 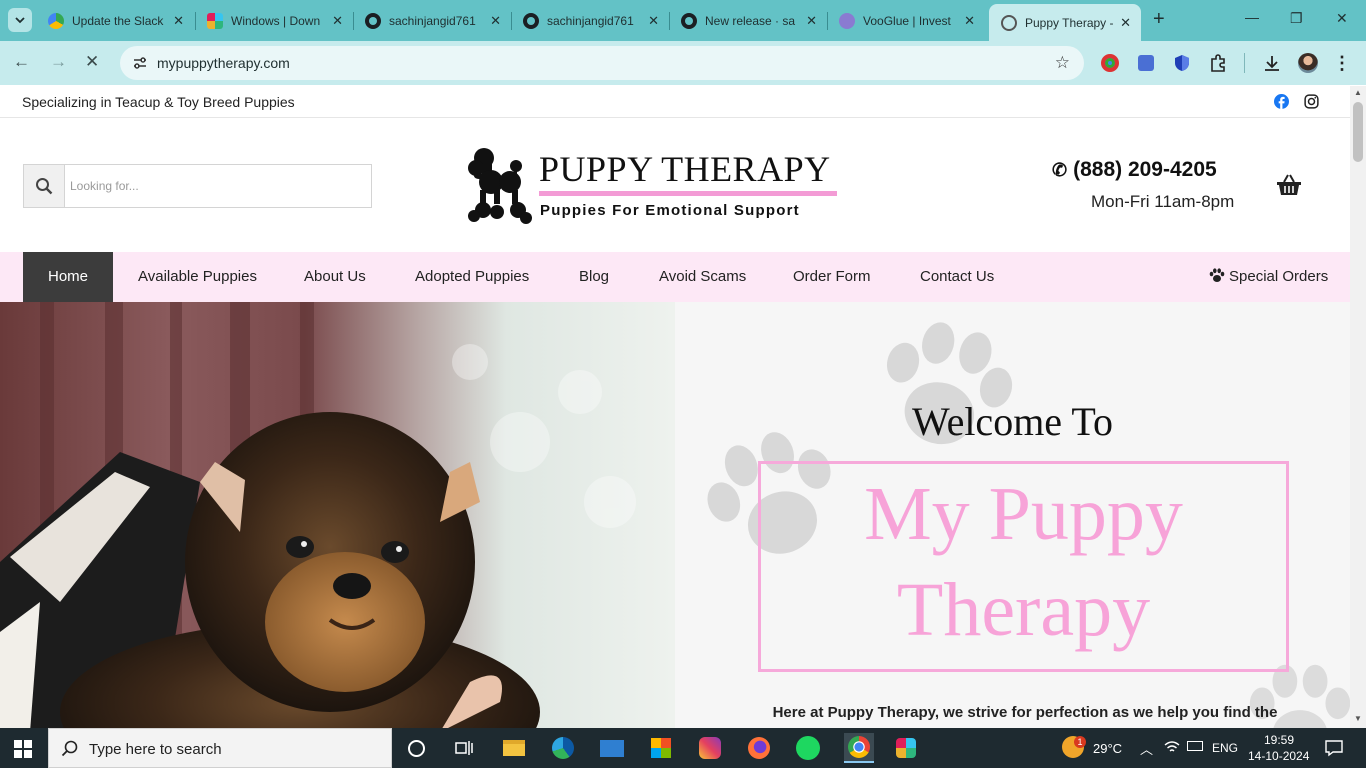 I want to click on translate-extension-icon, so click(x=1146, y=63).